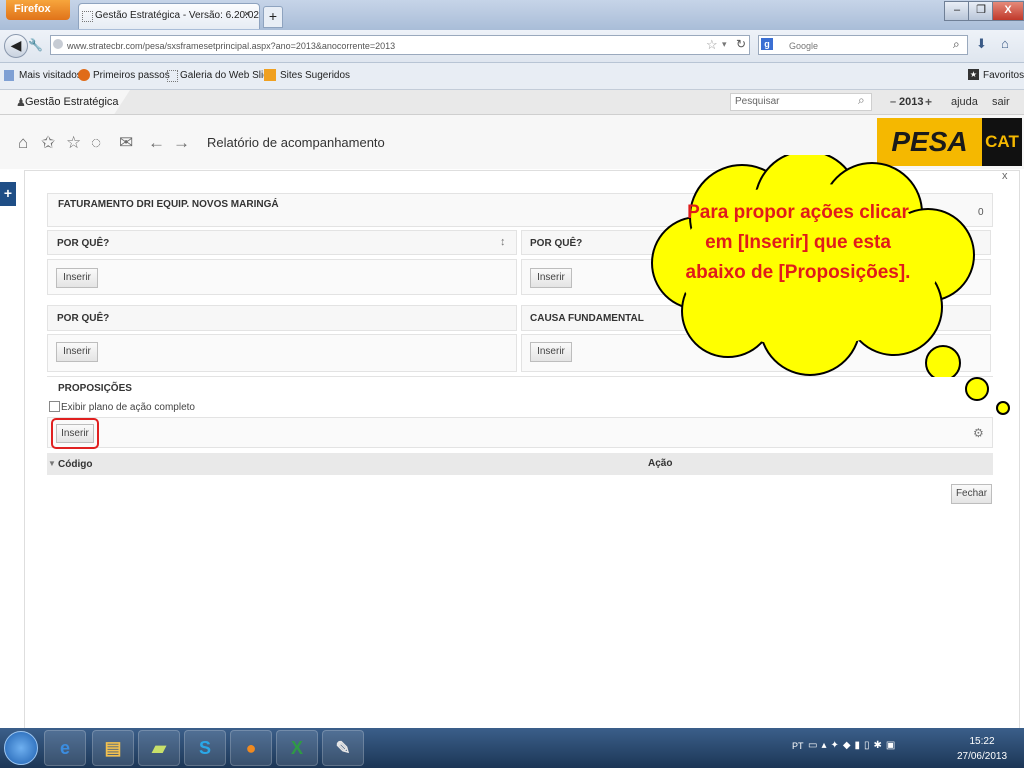 The width and height of the screenshot is (1024, 768). Describe the element at coordinates (77, 278) in the screenshot. I see `insert-button-why-1: Inserir` at that location.